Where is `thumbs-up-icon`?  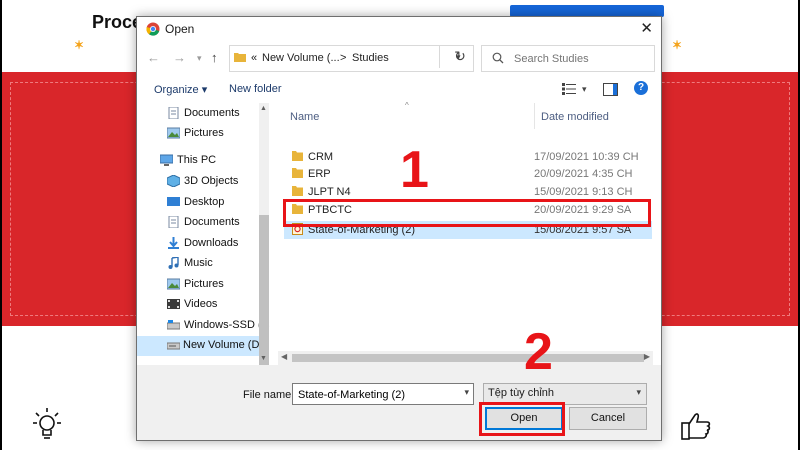
thumbs-up-icon is located at coordinates (696, 426).